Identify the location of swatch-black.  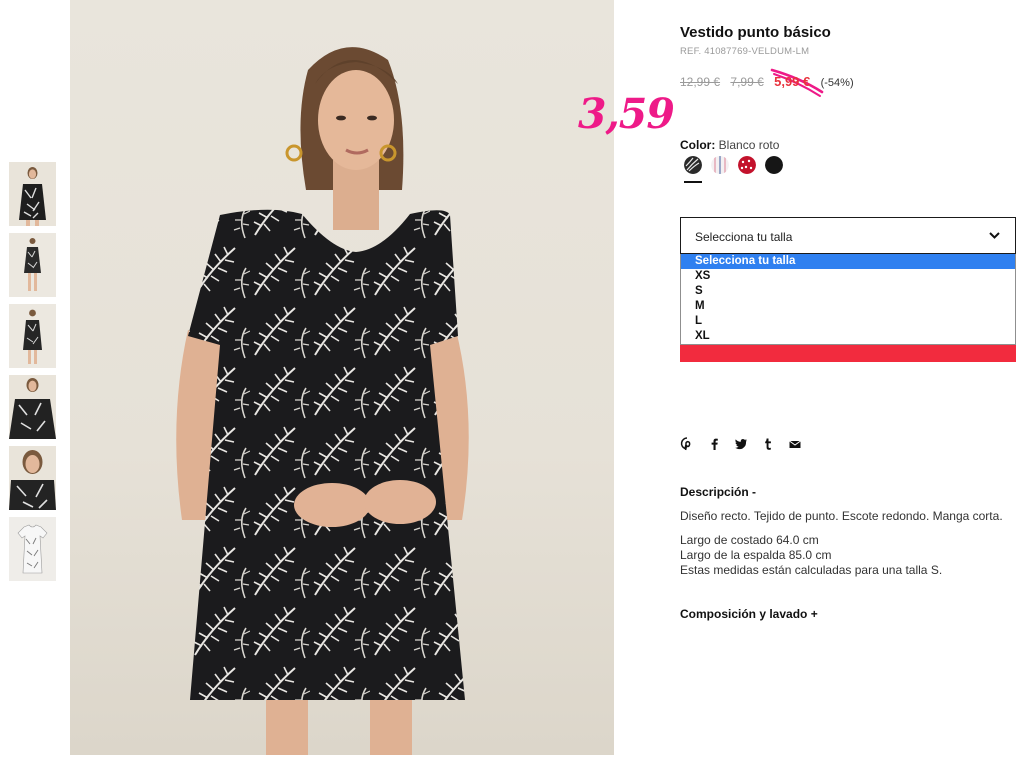
(774, 165).